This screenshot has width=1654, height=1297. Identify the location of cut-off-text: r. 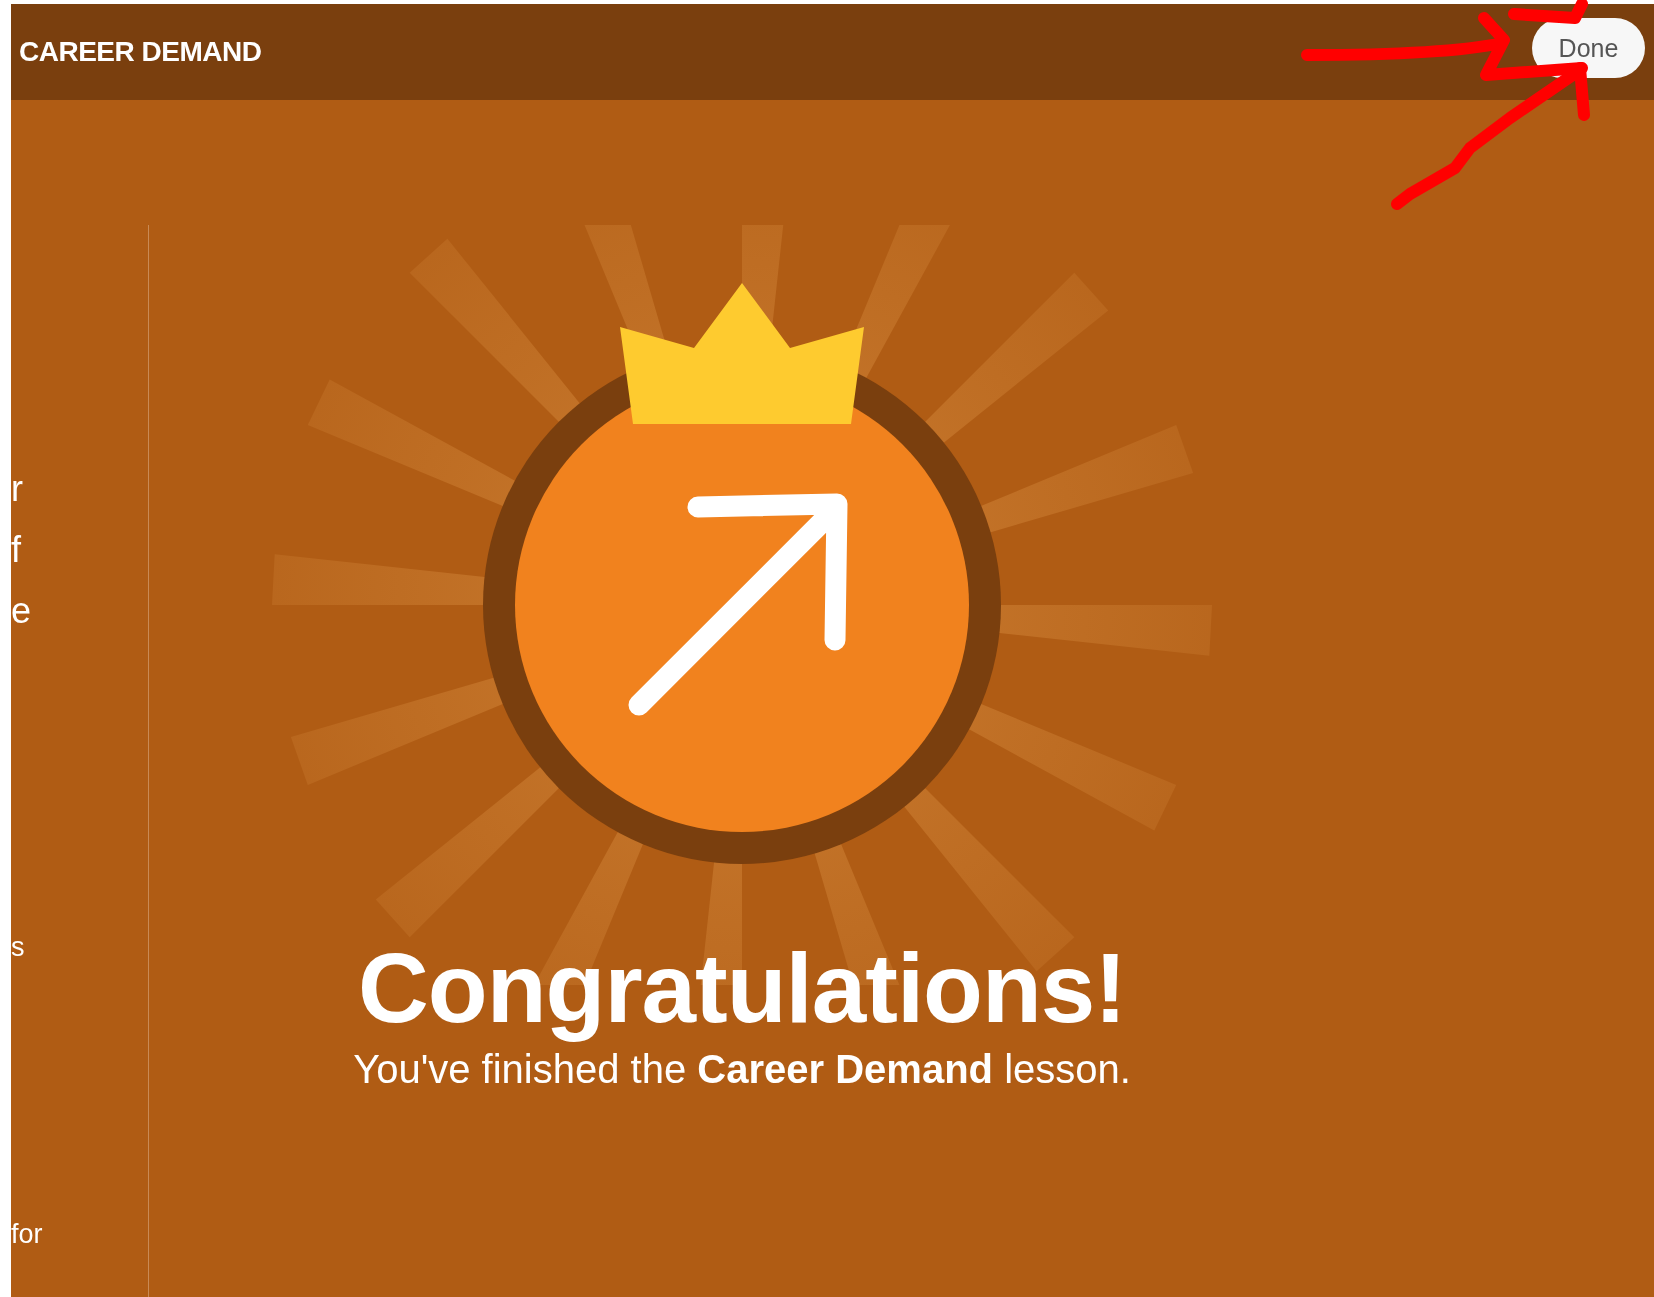
(17, 489).